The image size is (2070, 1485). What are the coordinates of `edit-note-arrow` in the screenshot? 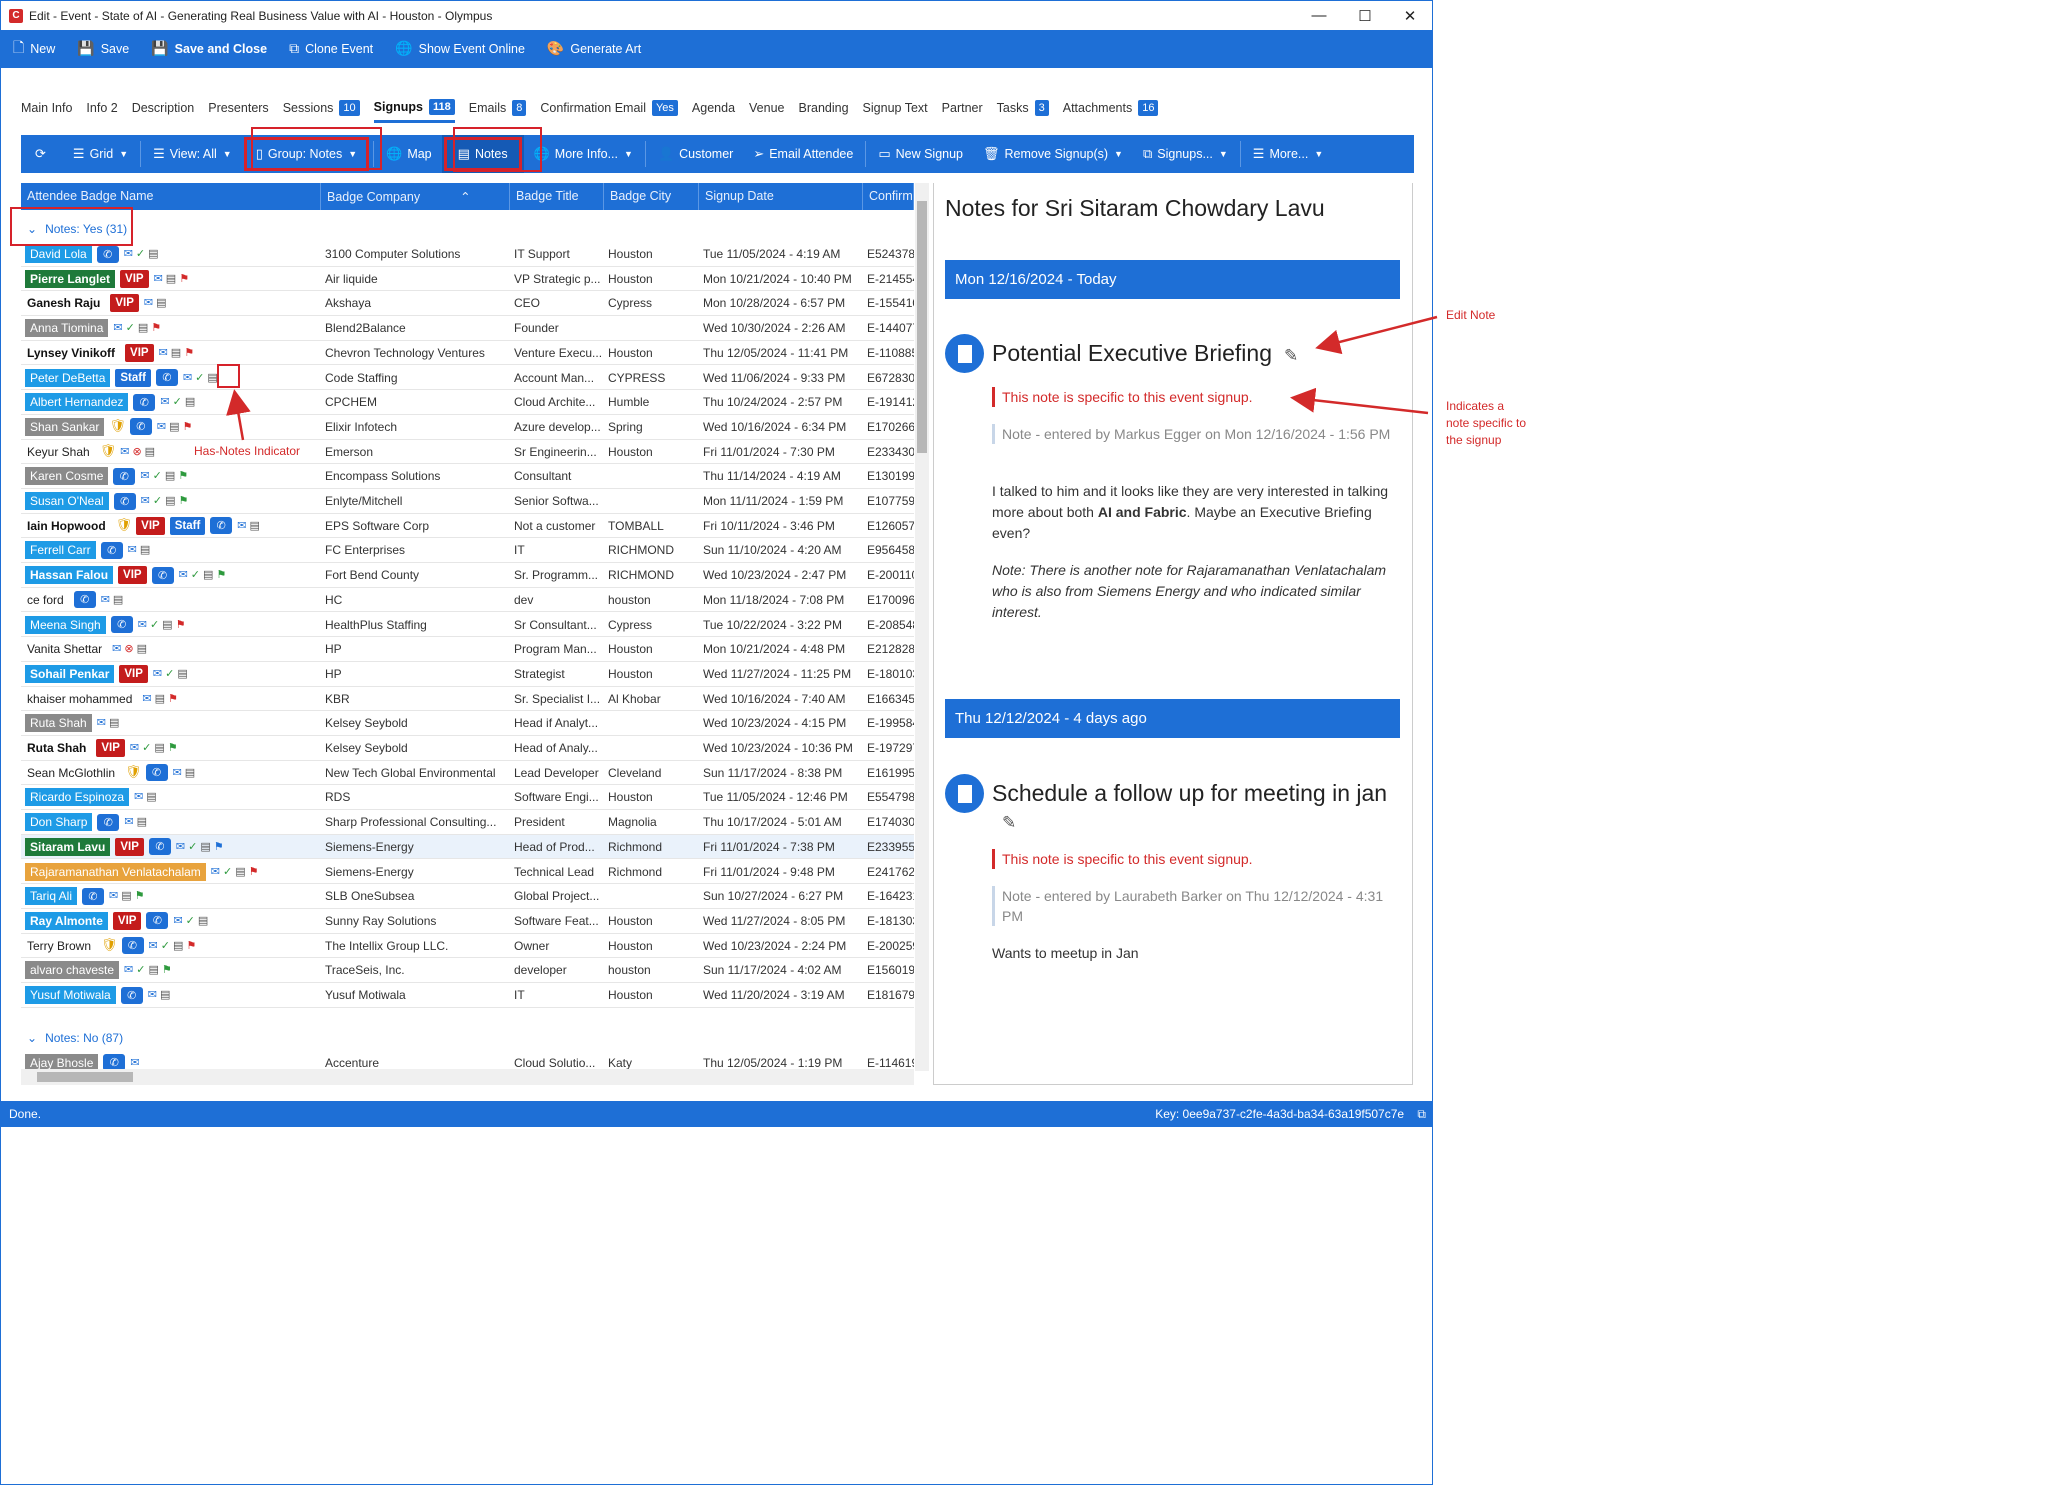 It's located at (1376, 335).